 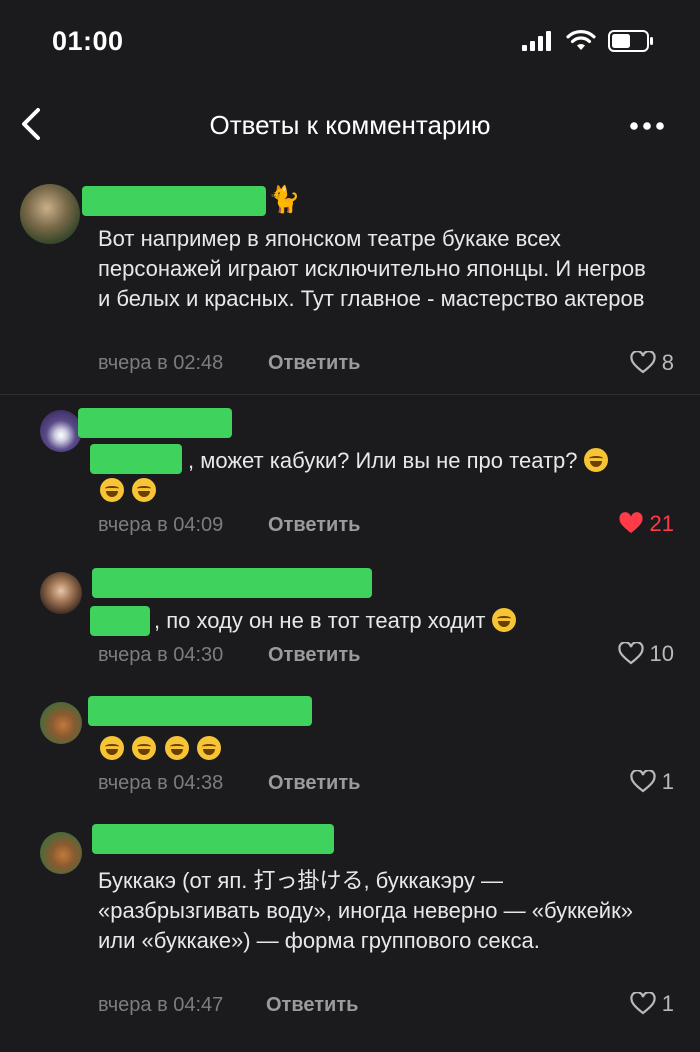 I want to click on username-emoji: 🐈, so click(x=284, y=199).